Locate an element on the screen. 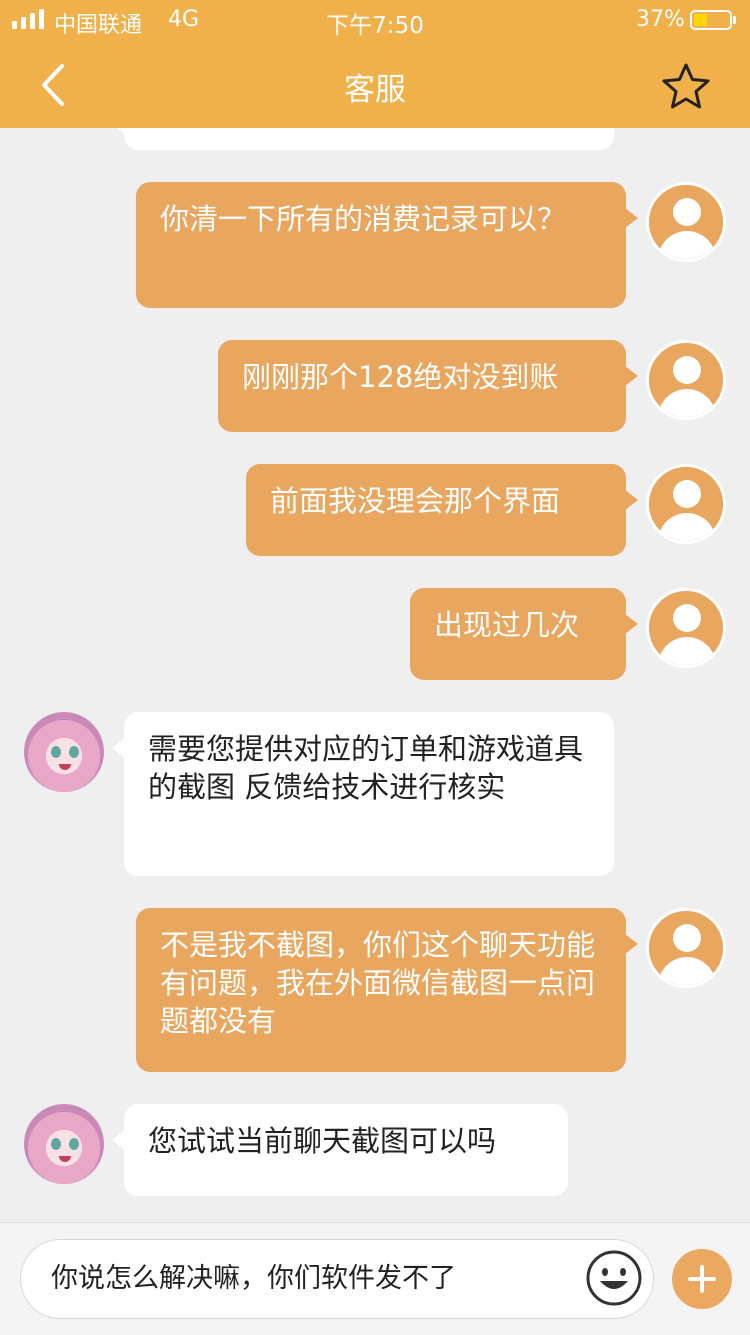 The height and width of the screenshot is (1335, 750). message-bubble-outgoing: 刚刚那个128绝对没到账 is located at coordinates (428, 386).